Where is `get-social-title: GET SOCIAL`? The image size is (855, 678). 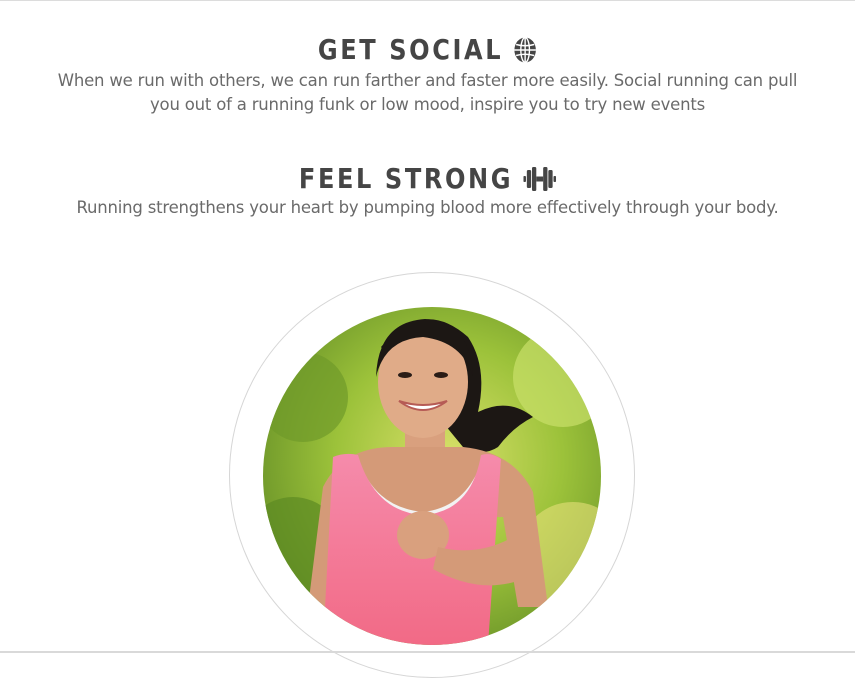
get-social-title: GET SOCIAL is located at coordinates (410, 49).